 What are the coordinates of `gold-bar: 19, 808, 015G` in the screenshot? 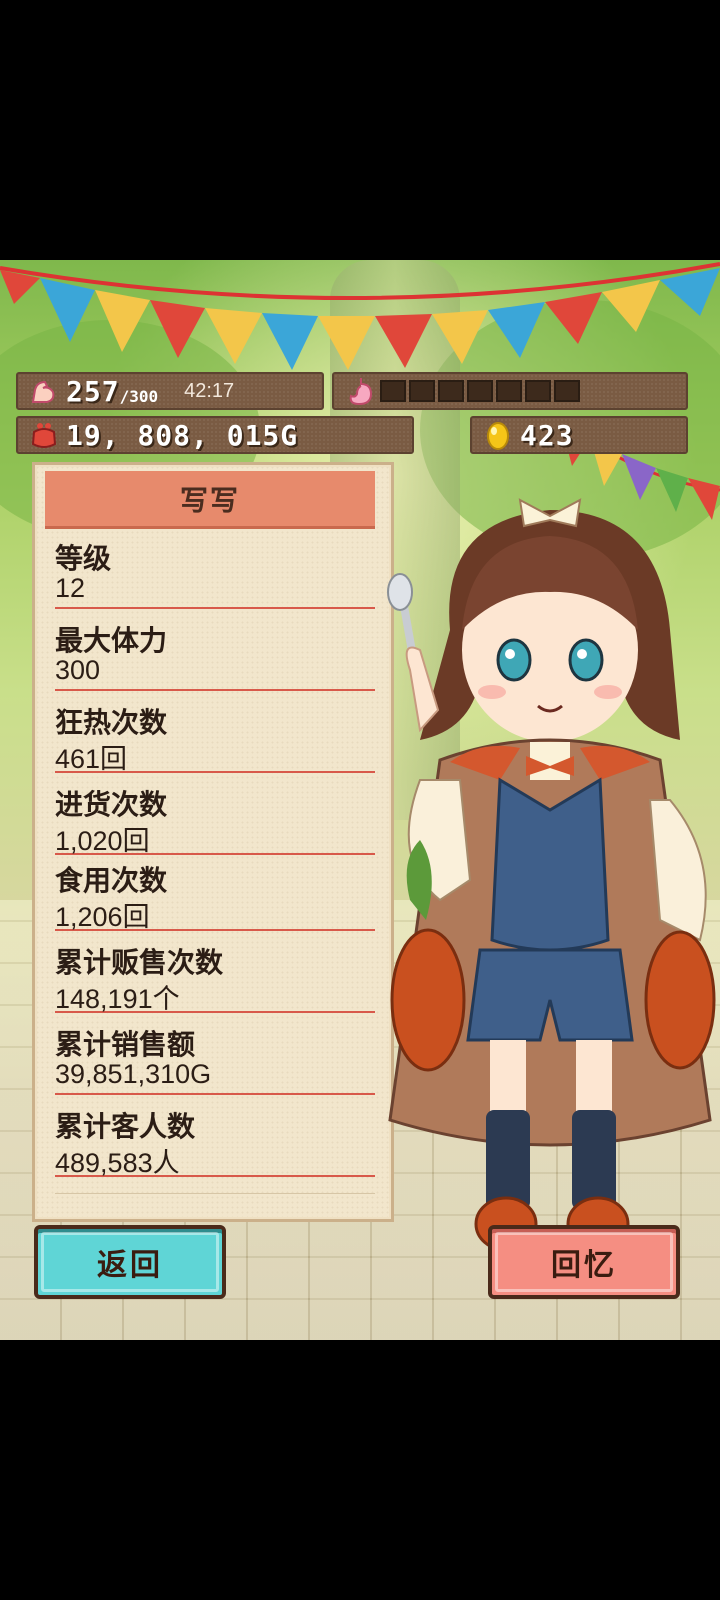 It's located at (215, 435).